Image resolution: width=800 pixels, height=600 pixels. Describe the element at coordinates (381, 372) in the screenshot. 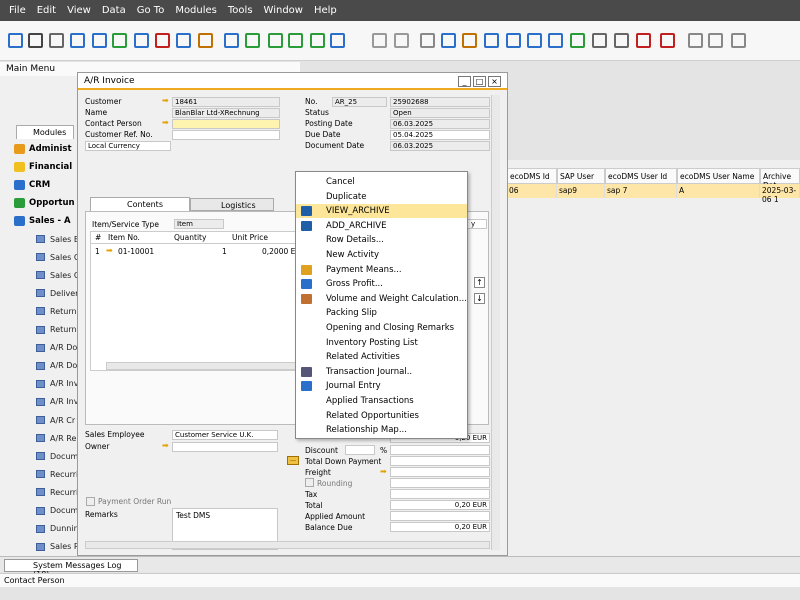

I see `context-menu-item: Transaction Journal..` at that location.